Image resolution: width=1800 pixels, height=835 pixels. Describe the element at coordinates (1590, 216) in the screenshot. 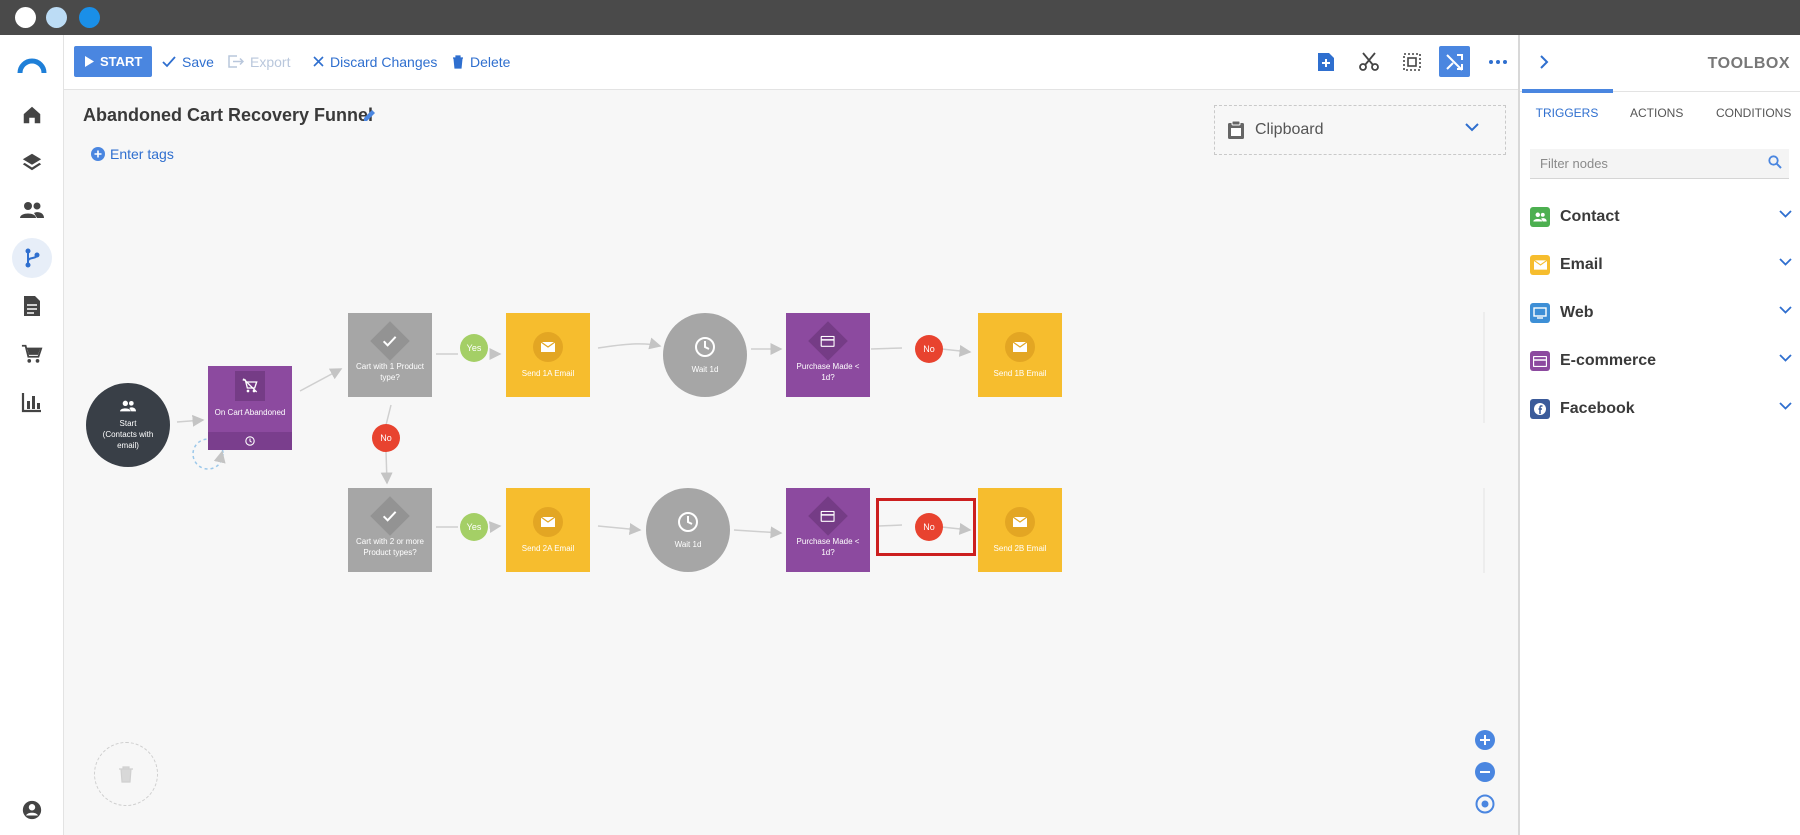

I see `category-contact-label: Contact` at that location.